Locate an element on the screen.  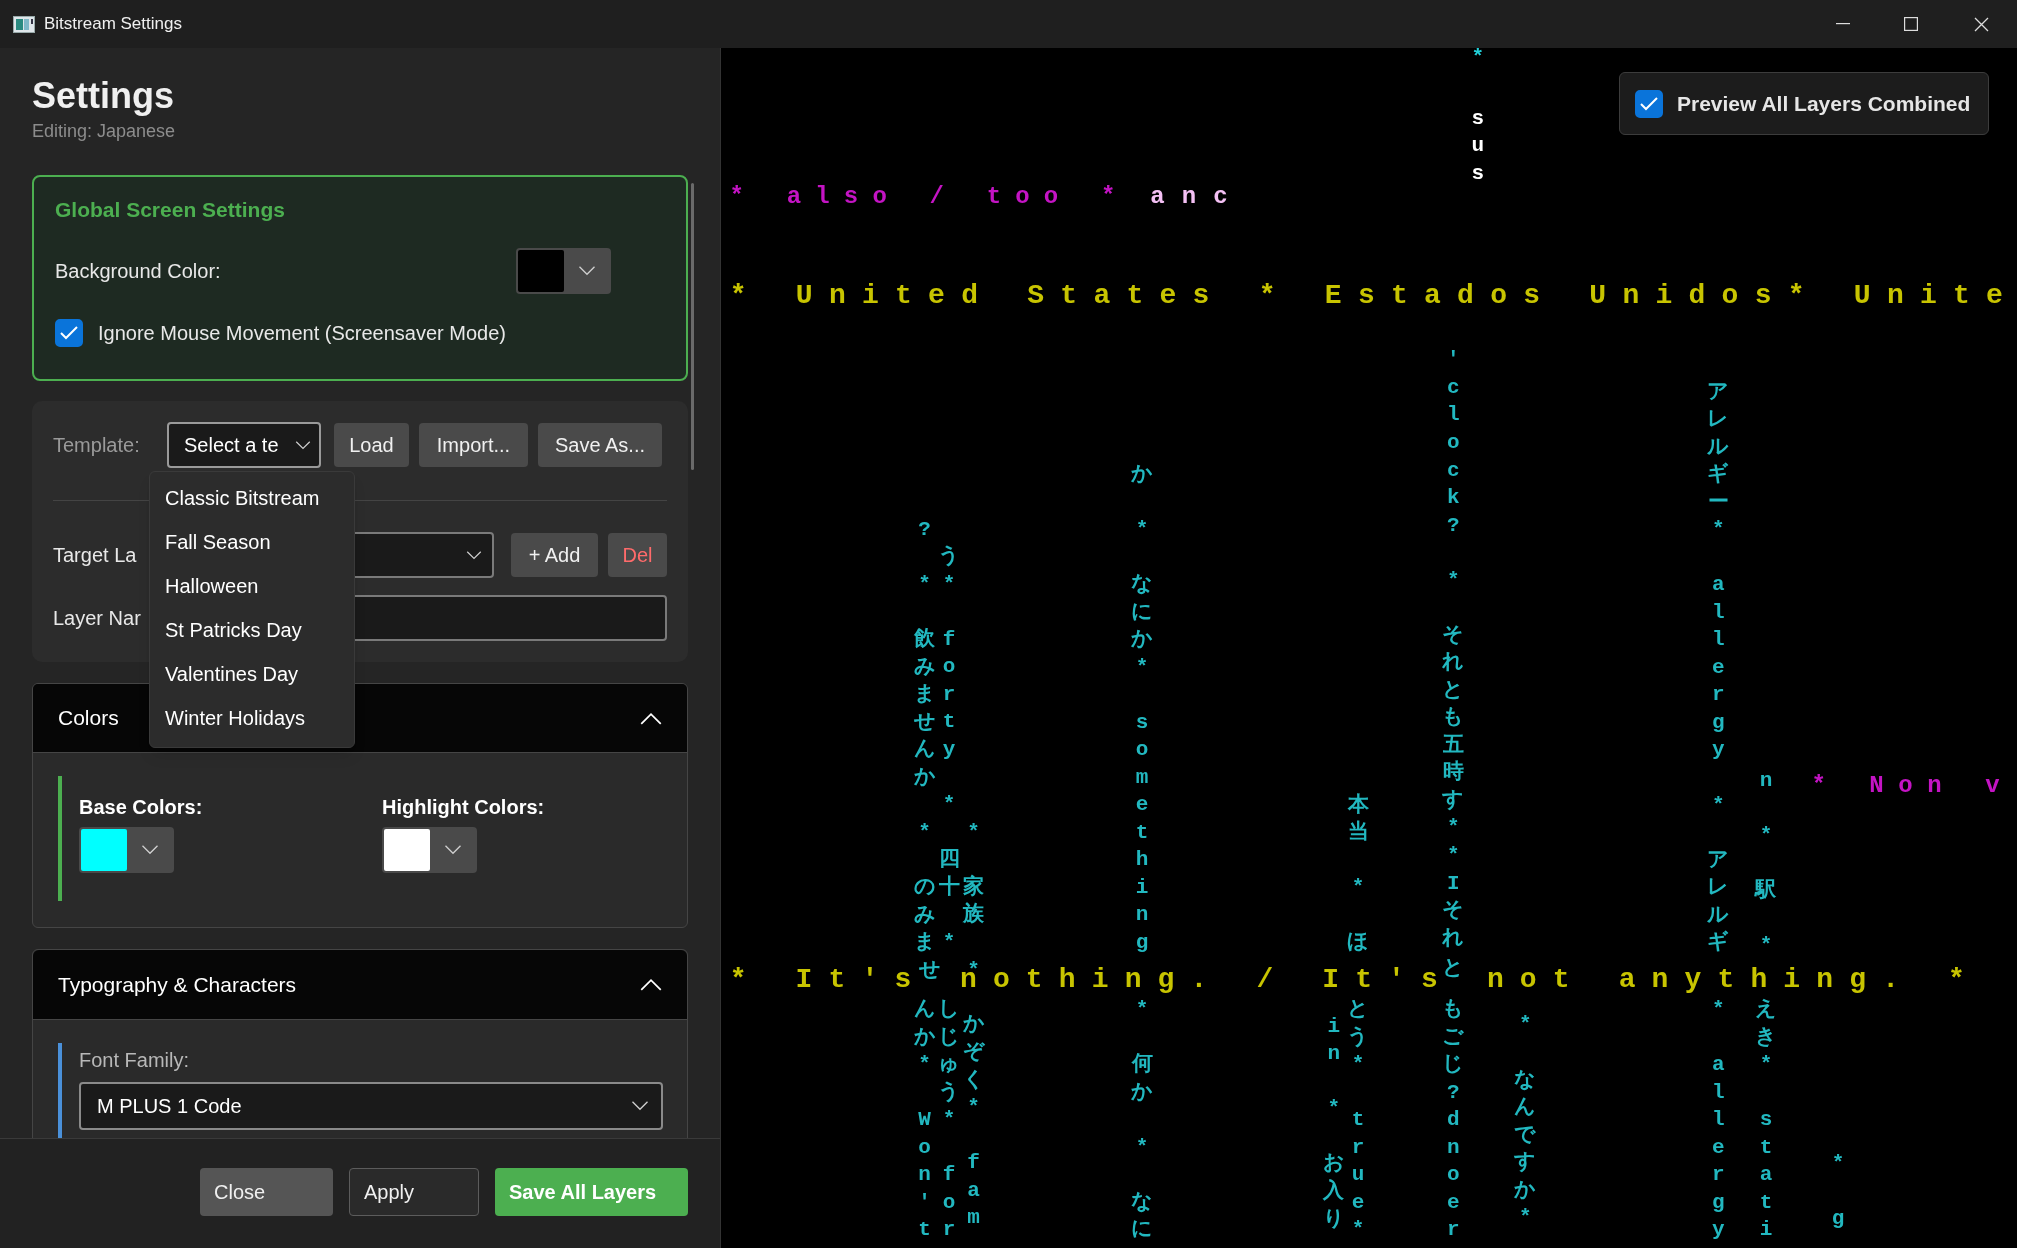
text-stream: んか* Won't is located at coordinates (924, 1120).